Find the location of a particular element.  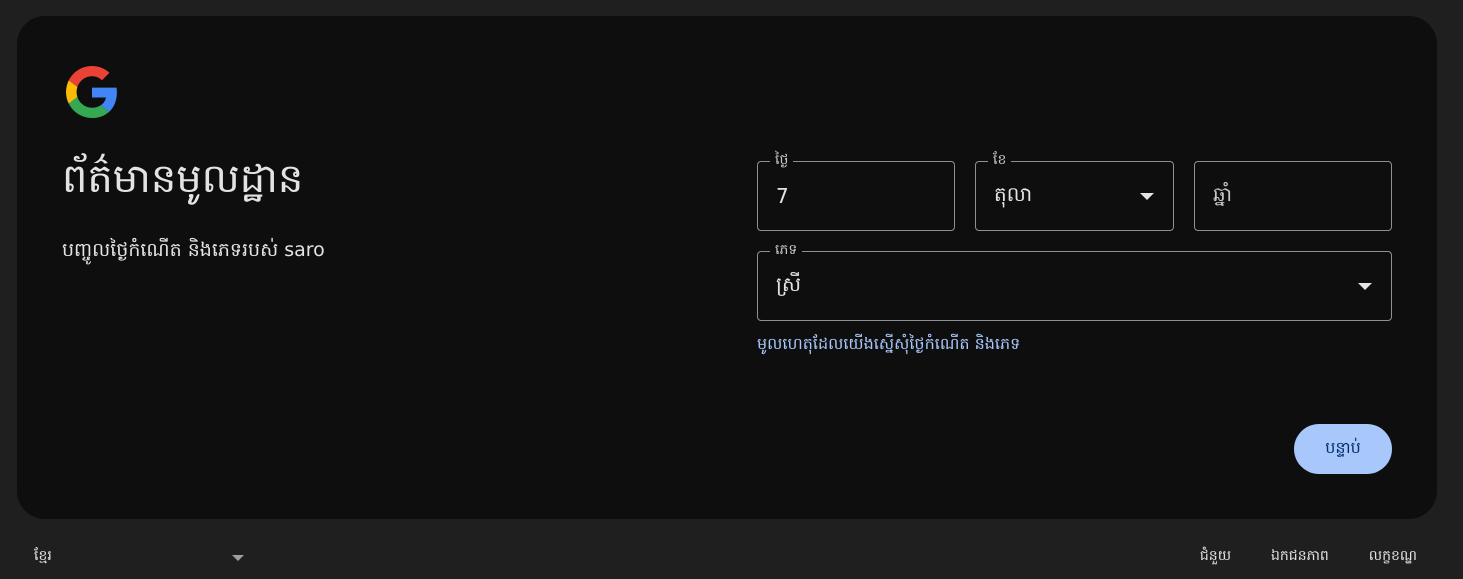

footer-terms-link: លក្ខខណ្ឌ is located at coordinates (1393, 556).